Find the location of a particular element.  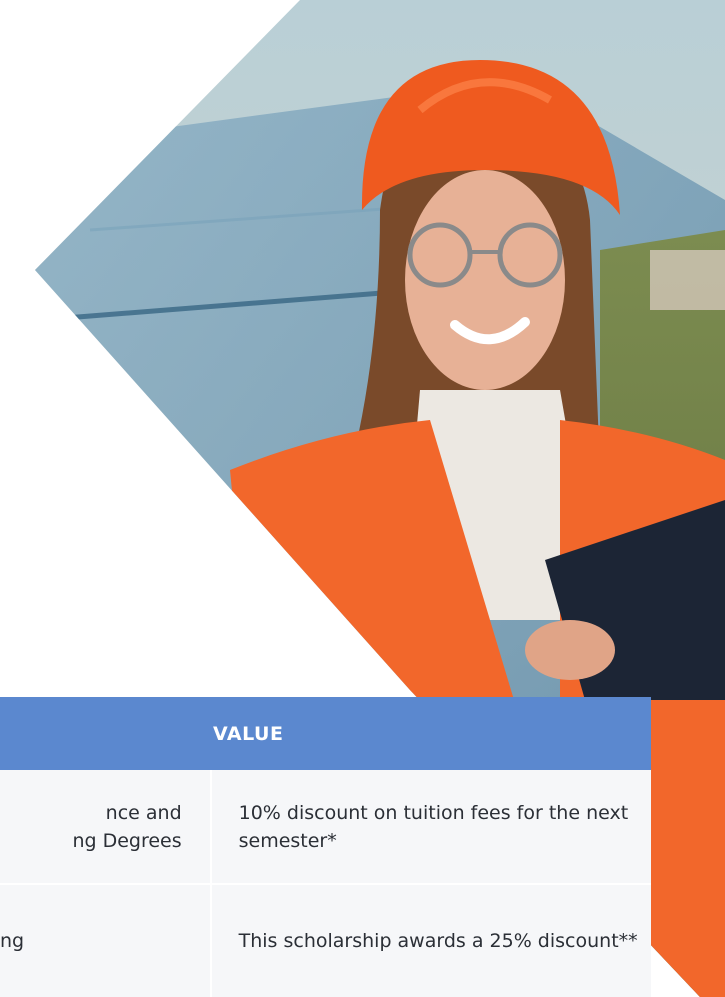

criteria-cell: nce and ng Degrees is located at coordinates (105, 827).